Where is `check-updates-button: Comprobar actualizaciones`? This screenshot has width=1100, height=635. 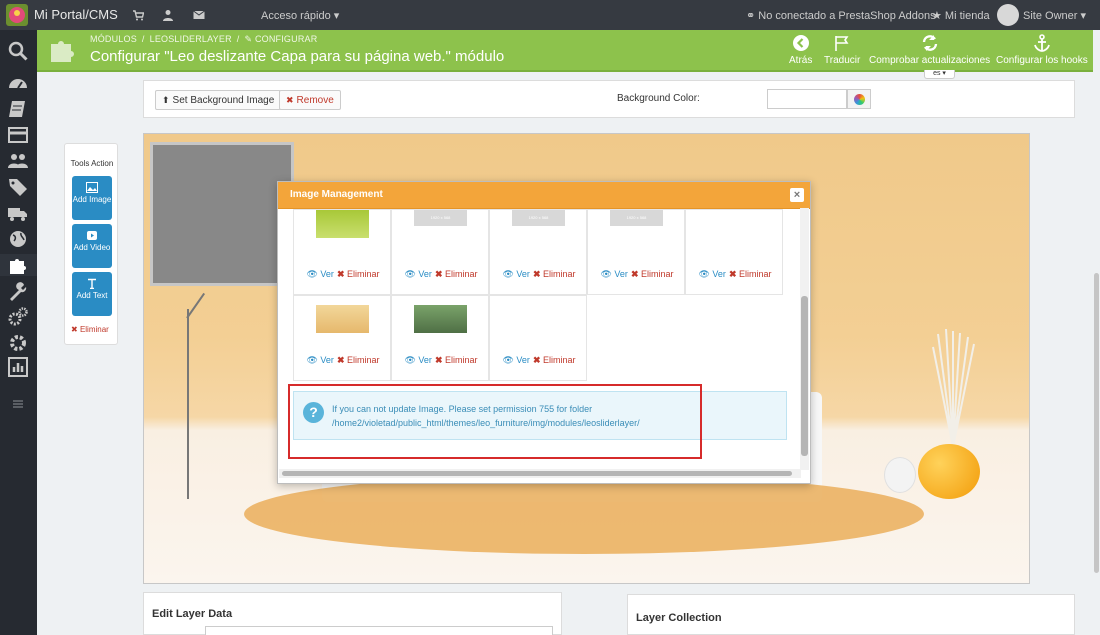 check-updates-button: Comprobar actualizaciones is located at coordinates (929, 50).